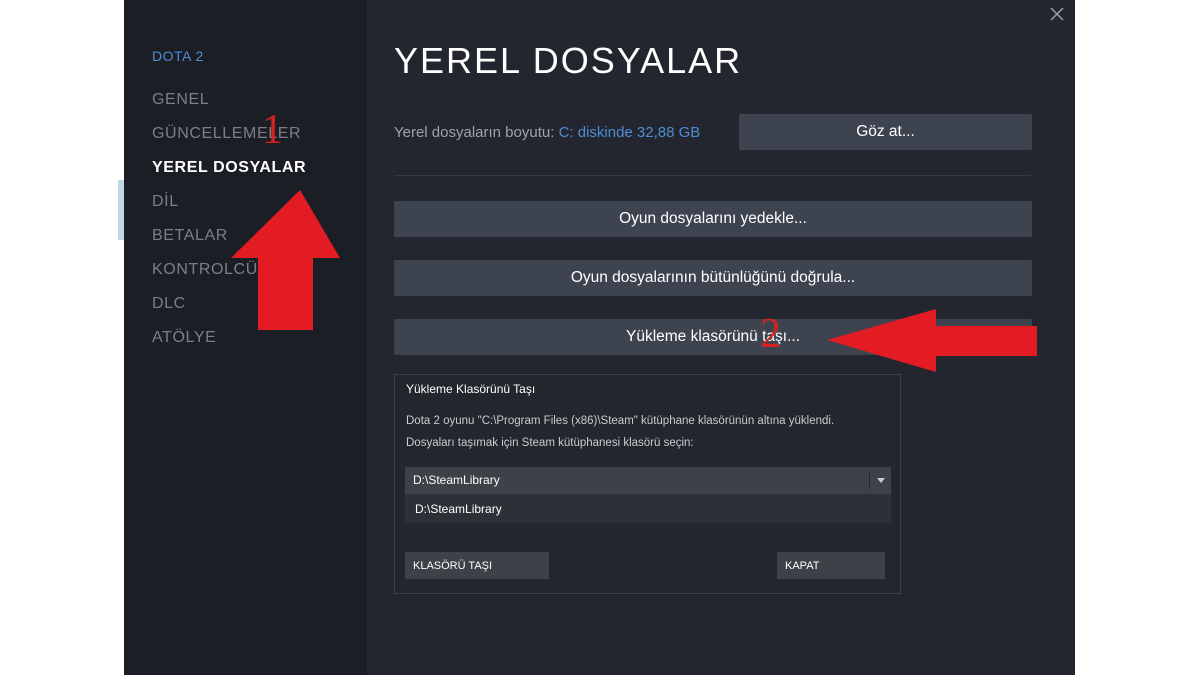 The image size is (1200, 675). I want to click on sidebar-item-dil: DİL, so click(165, 202).